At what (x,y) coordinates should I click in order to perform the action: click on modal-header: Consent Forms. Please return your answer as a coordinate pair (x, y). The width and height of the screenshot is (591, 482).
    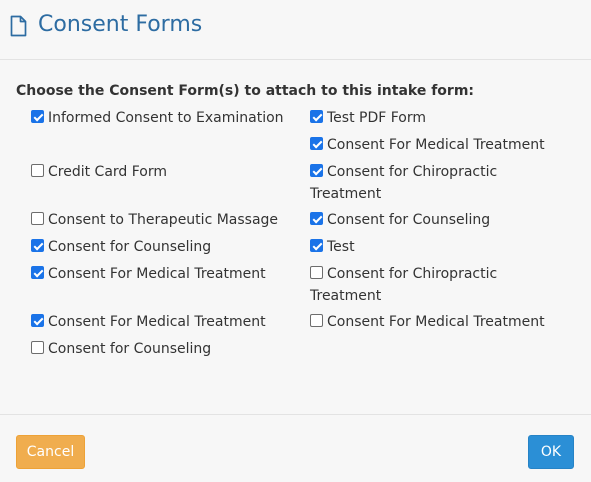
    Looking at the image, I should click on (295, 30).